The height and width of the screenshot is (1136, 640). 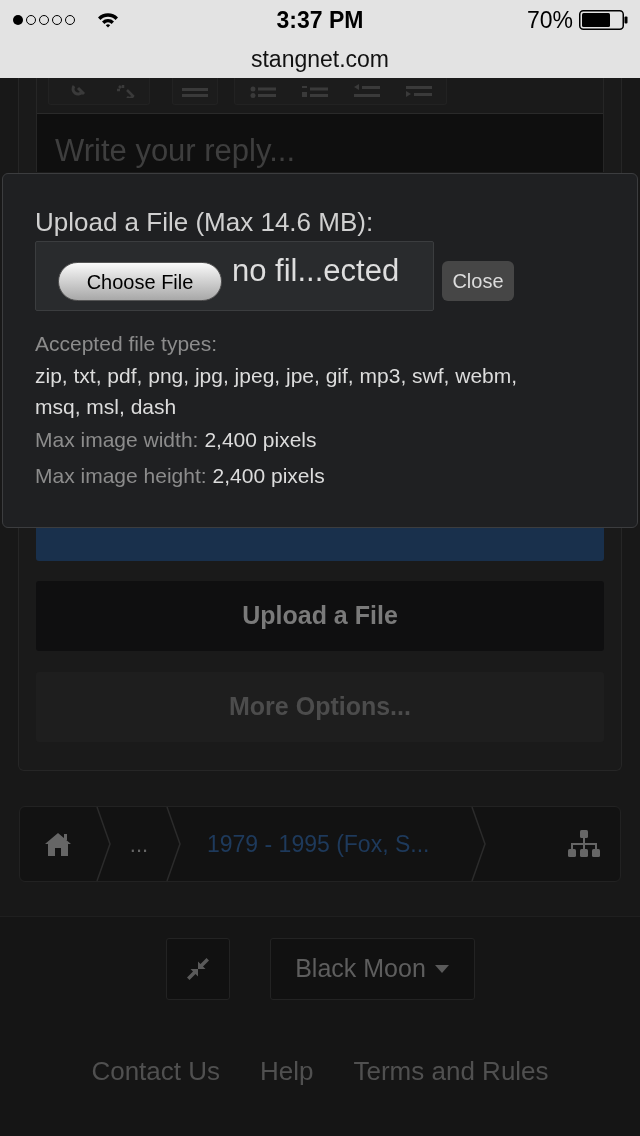 I want to click on choose-file-button: Choose File, so click(x=140, y=281).